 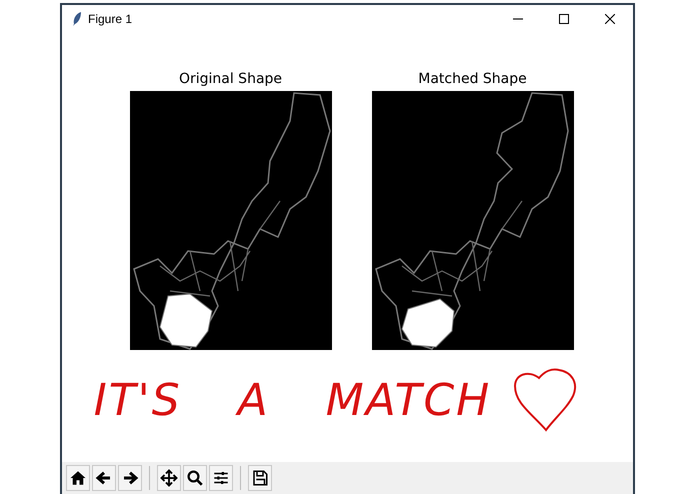 What do you see at coordinates (610, 19) in the screenshot?
I see `close-icon` at bounding box center [610, 19].